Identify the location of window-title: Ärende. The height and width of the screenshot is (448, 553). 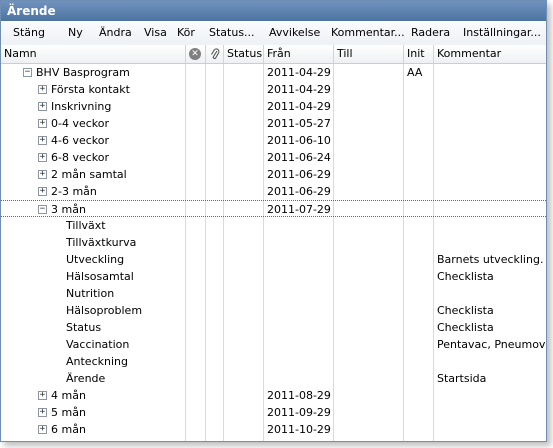
(273, 11).